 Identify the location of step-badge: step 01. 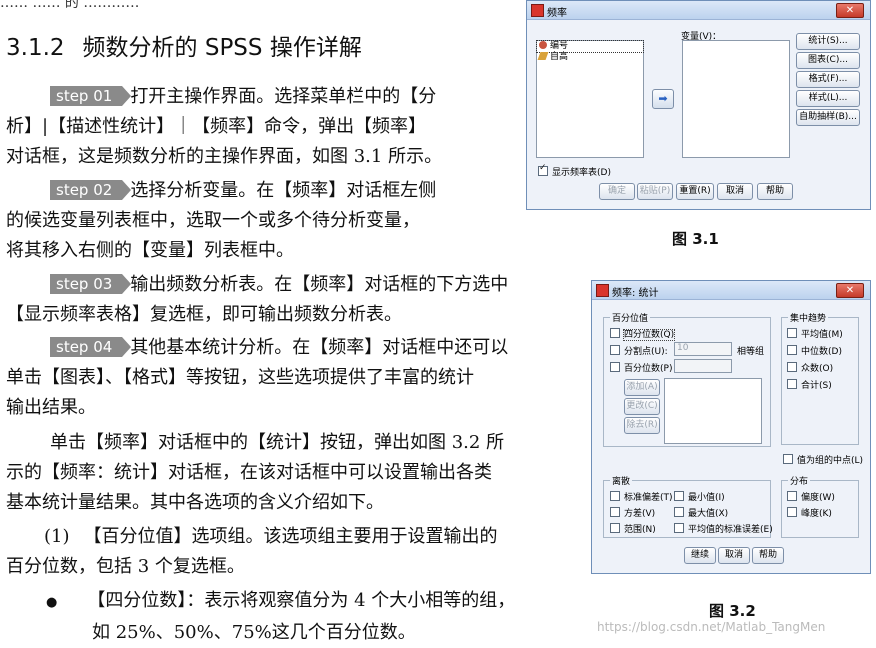
(91, 96).